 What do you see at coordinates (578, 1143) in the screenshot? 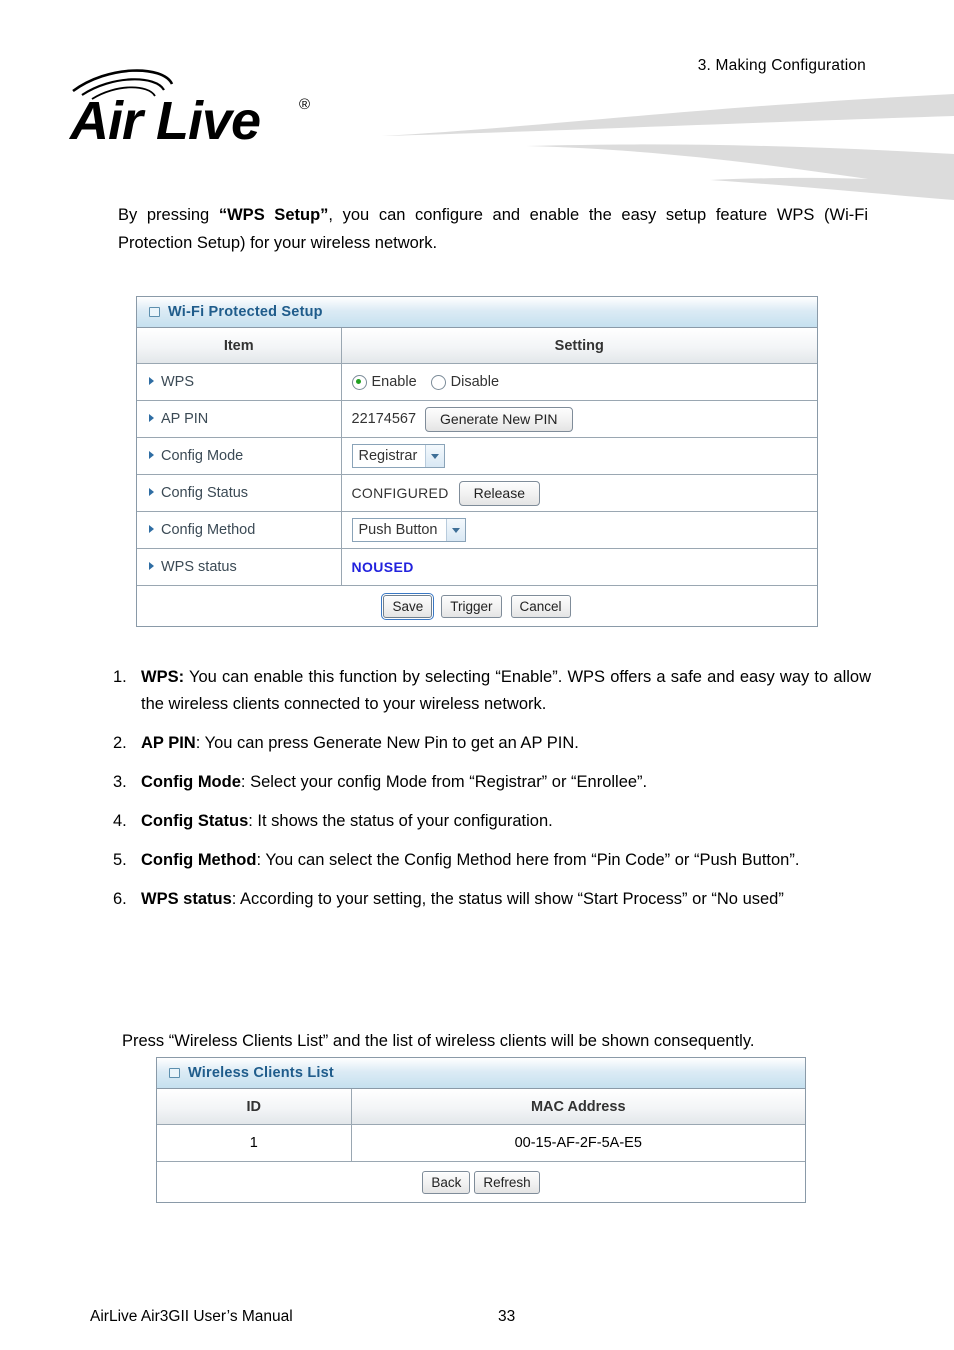
I see `client-mac-cell: 00-15-AF-2F-5A-E5` at bounding box center [578, 1143].